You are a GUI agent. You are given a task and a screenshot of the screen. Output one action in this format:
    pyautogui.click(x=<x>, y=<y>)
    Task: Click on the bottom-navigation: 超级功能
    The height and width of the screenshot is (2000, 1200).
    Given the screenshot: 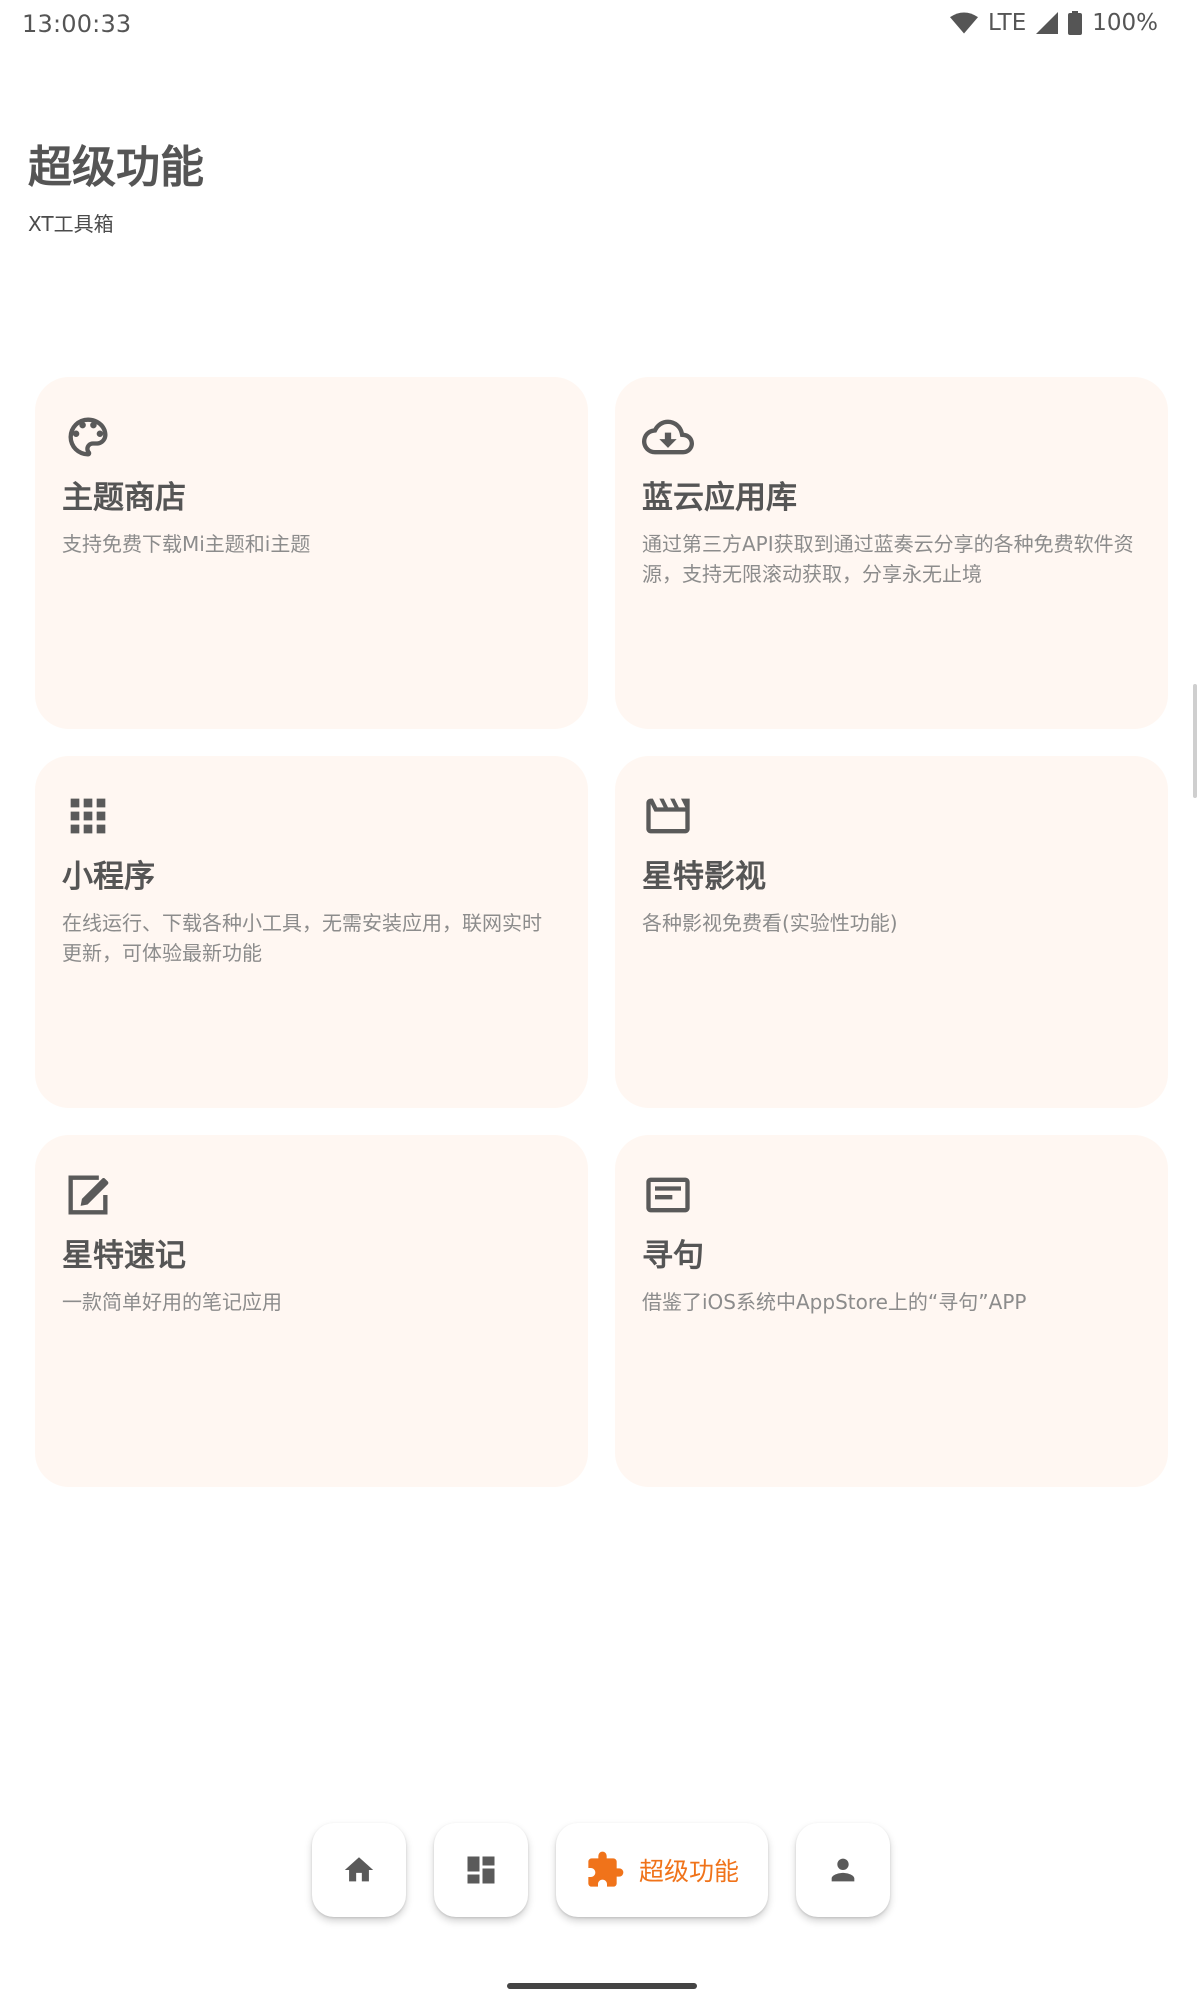 What is the action you would take?
    pyautogui.click(x=601, y=1870)
    